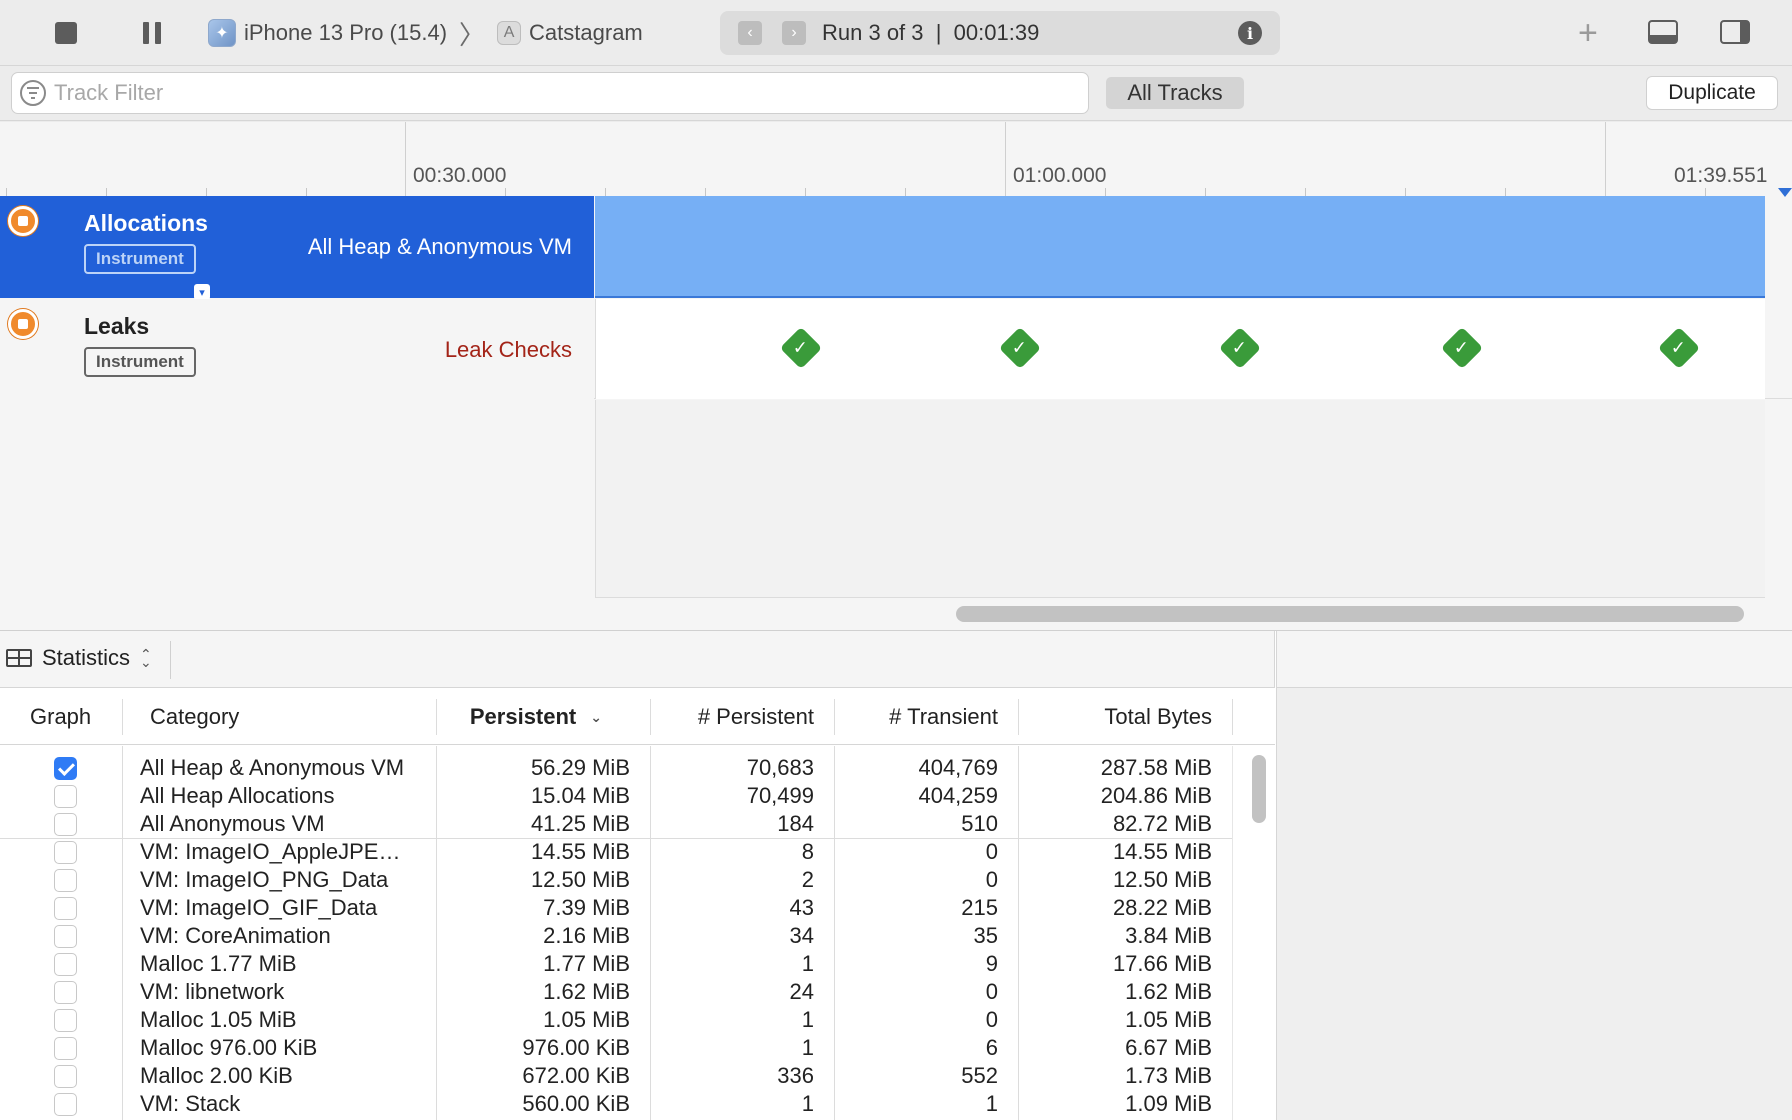 The image size is (1792, 1120). What do you see at coordinates (1162, 879) in the screenshot?
I see `total-bytes-cell: 12.50 MiB` at bounding box center [1162, 879].